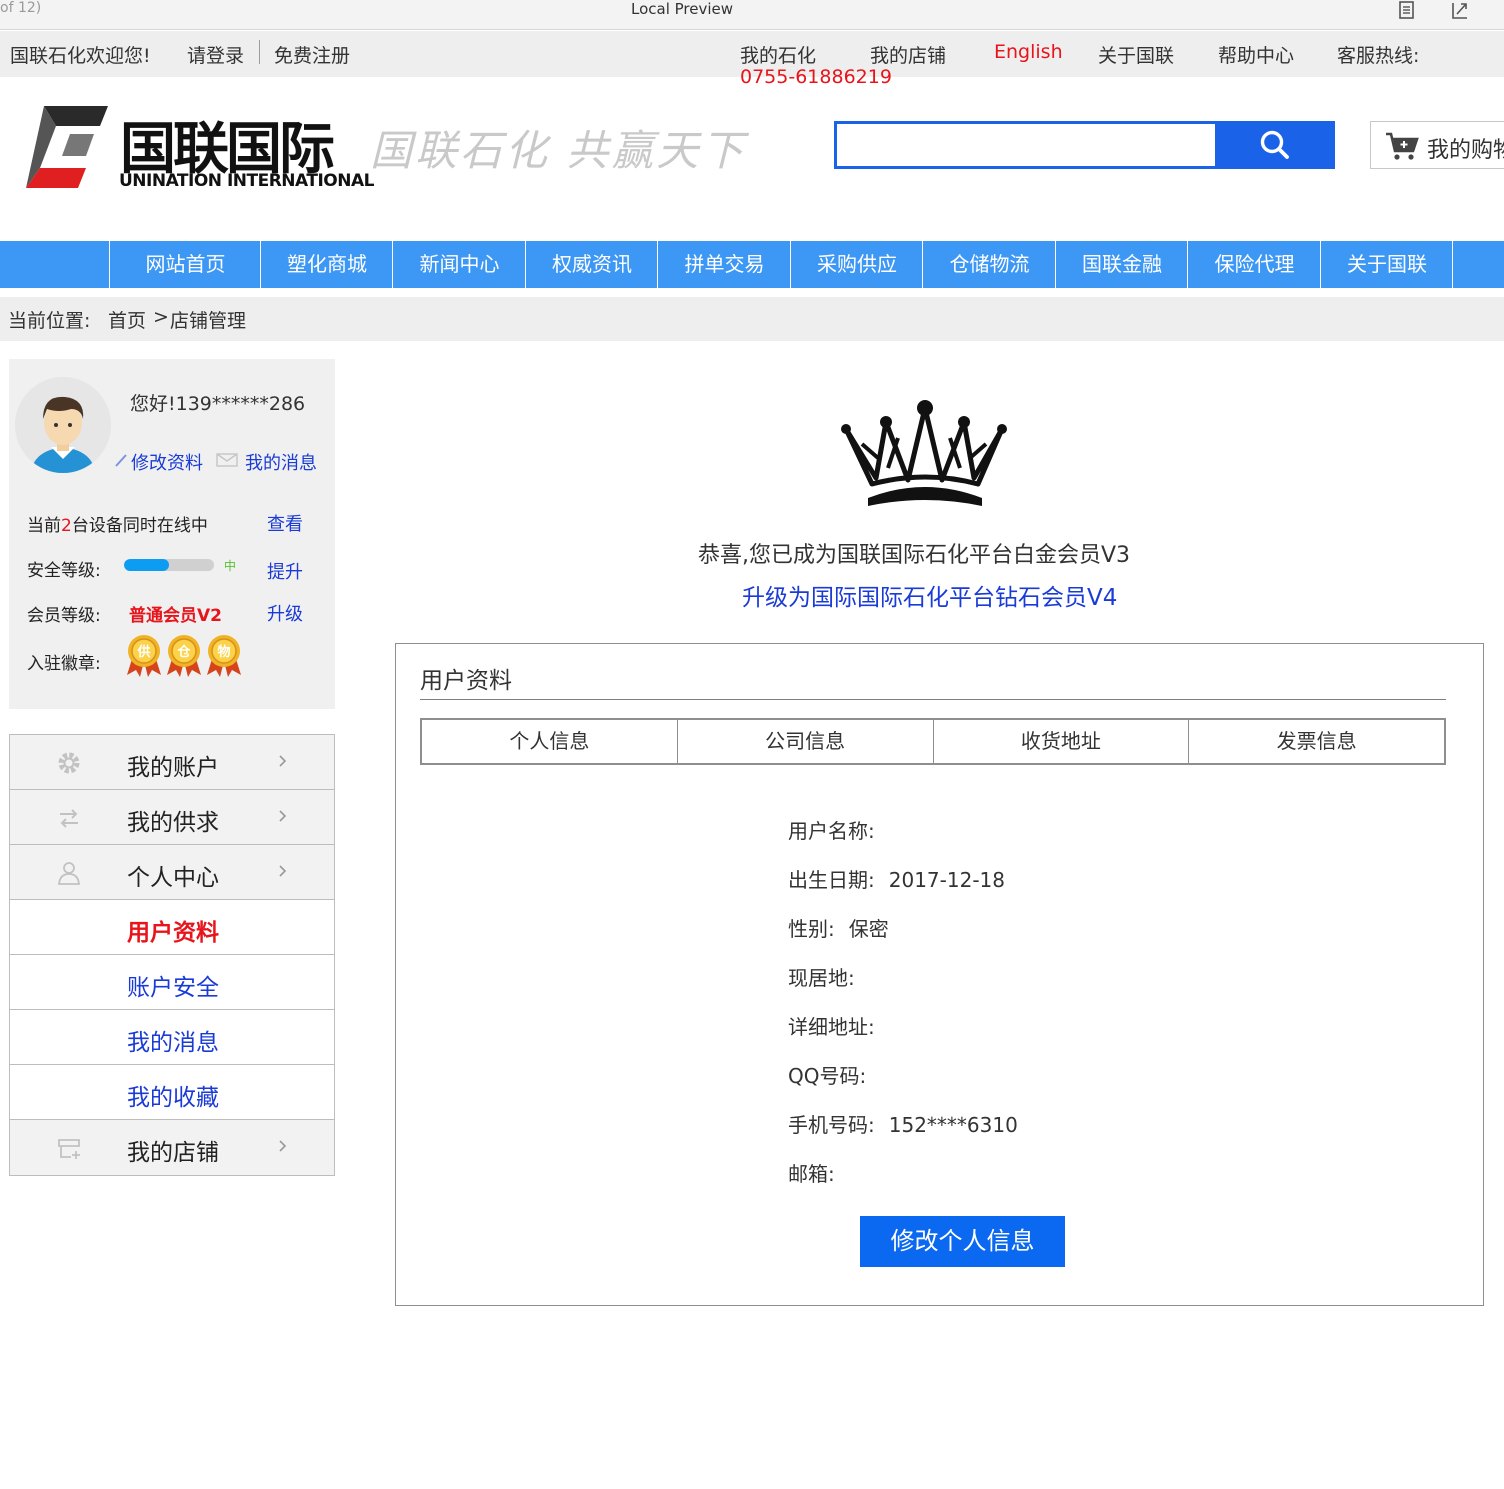 This screenshot has height=1489, width=1504. I want to click on sidebar-item-label: 账户安全, so click(173, 988).